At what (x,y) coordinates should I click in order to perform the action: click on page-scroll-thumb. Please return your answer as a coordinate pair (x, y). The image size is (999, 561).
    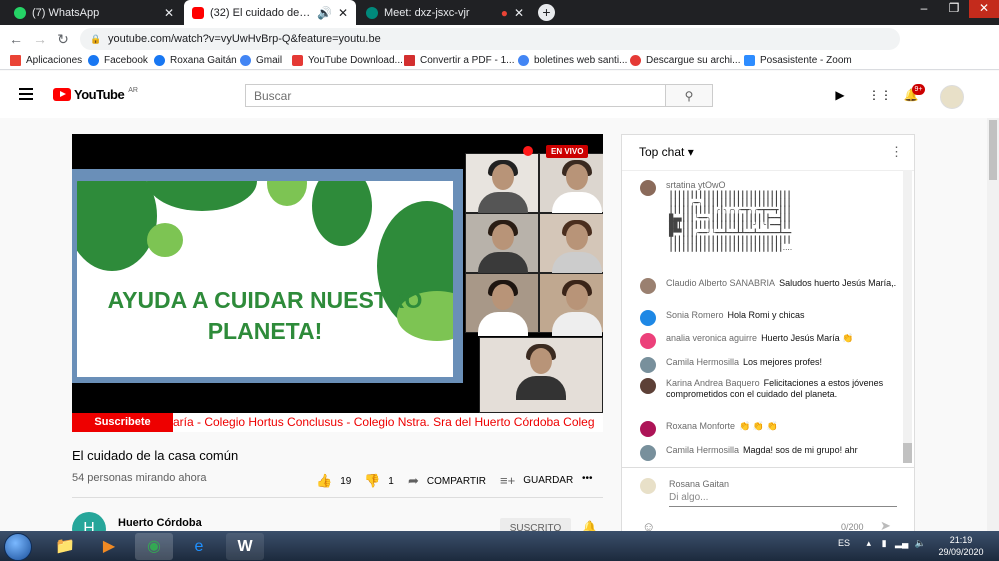
    Looking at the image, I should click on (993, 150).